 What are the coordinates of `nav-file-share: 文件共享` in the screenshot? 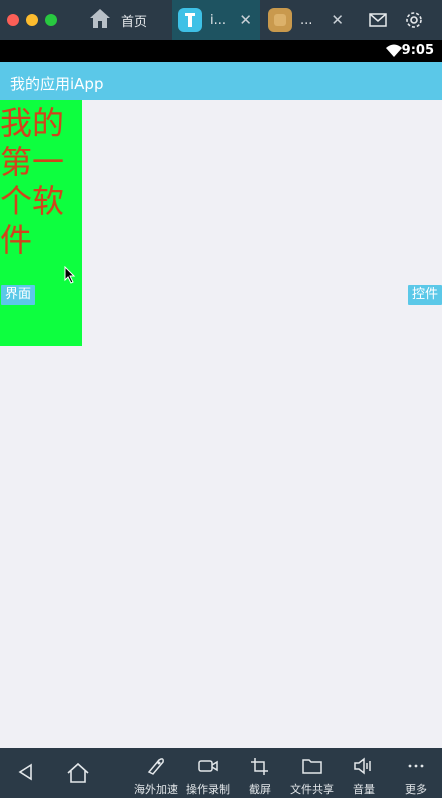 It's located at (312, 773).